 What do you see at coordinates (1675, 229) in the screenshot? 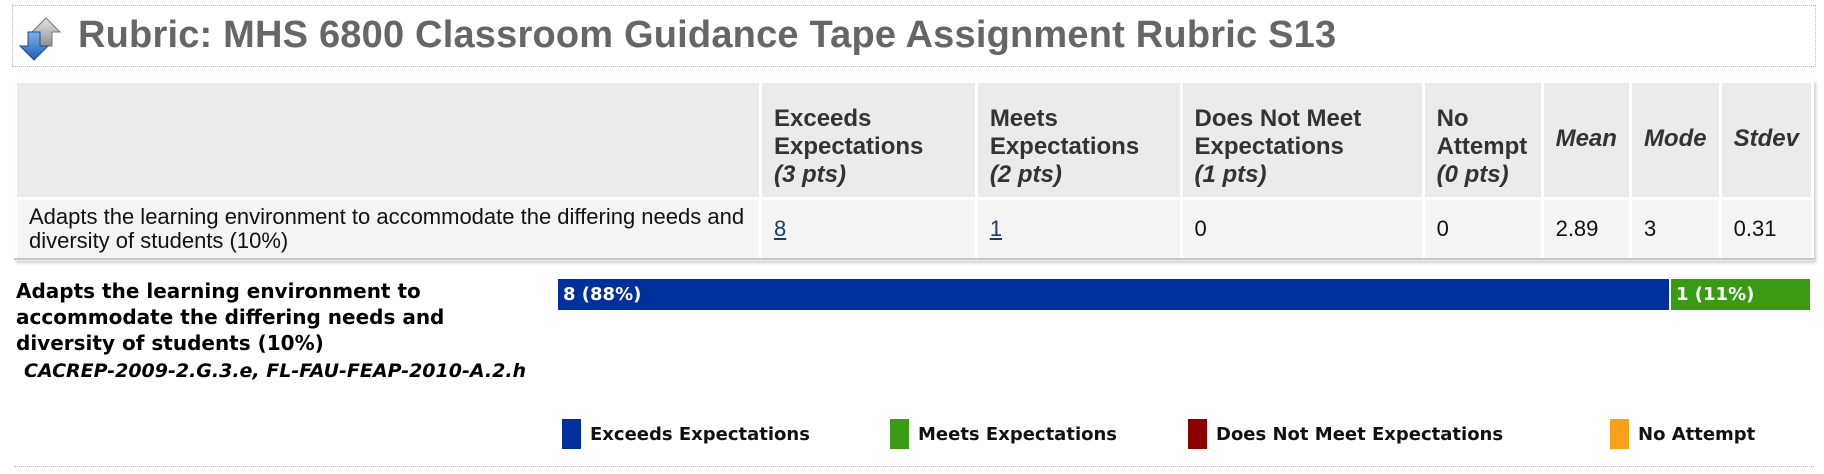
I see `cell-mode: 3` at bounding box center [1675, 229].